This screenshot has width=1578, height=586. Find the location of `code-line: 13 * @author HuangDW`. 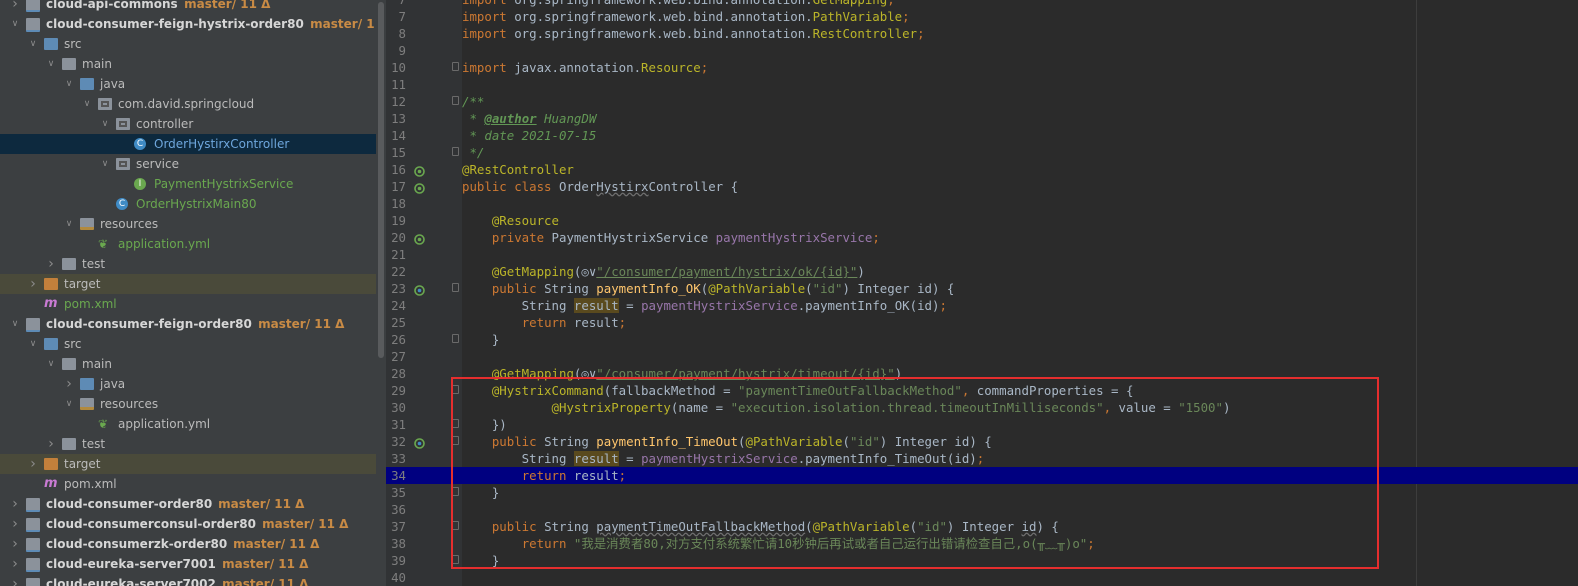

code-line: 13 * @author HuangDW is located at coordinates (982, 118).